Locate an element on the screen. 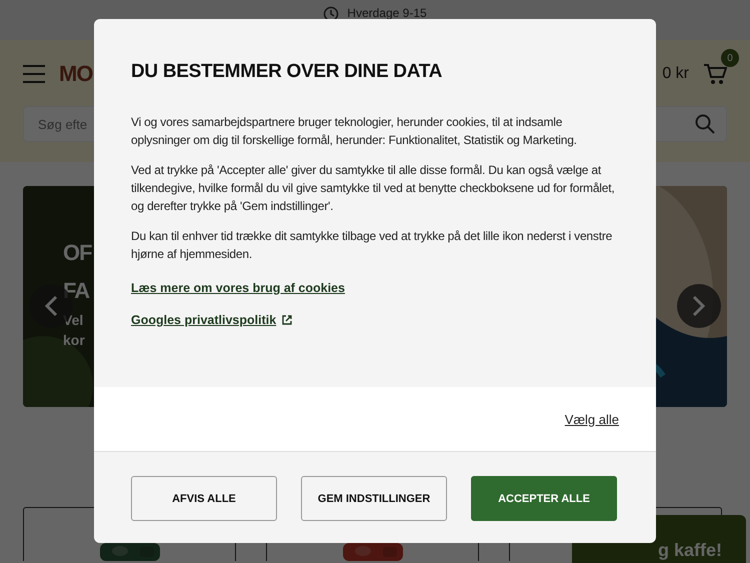 The height and width of the screenshot is (563, 750). consent-button: GEM INDSTILLINGER is located at coordinates (374, 498).